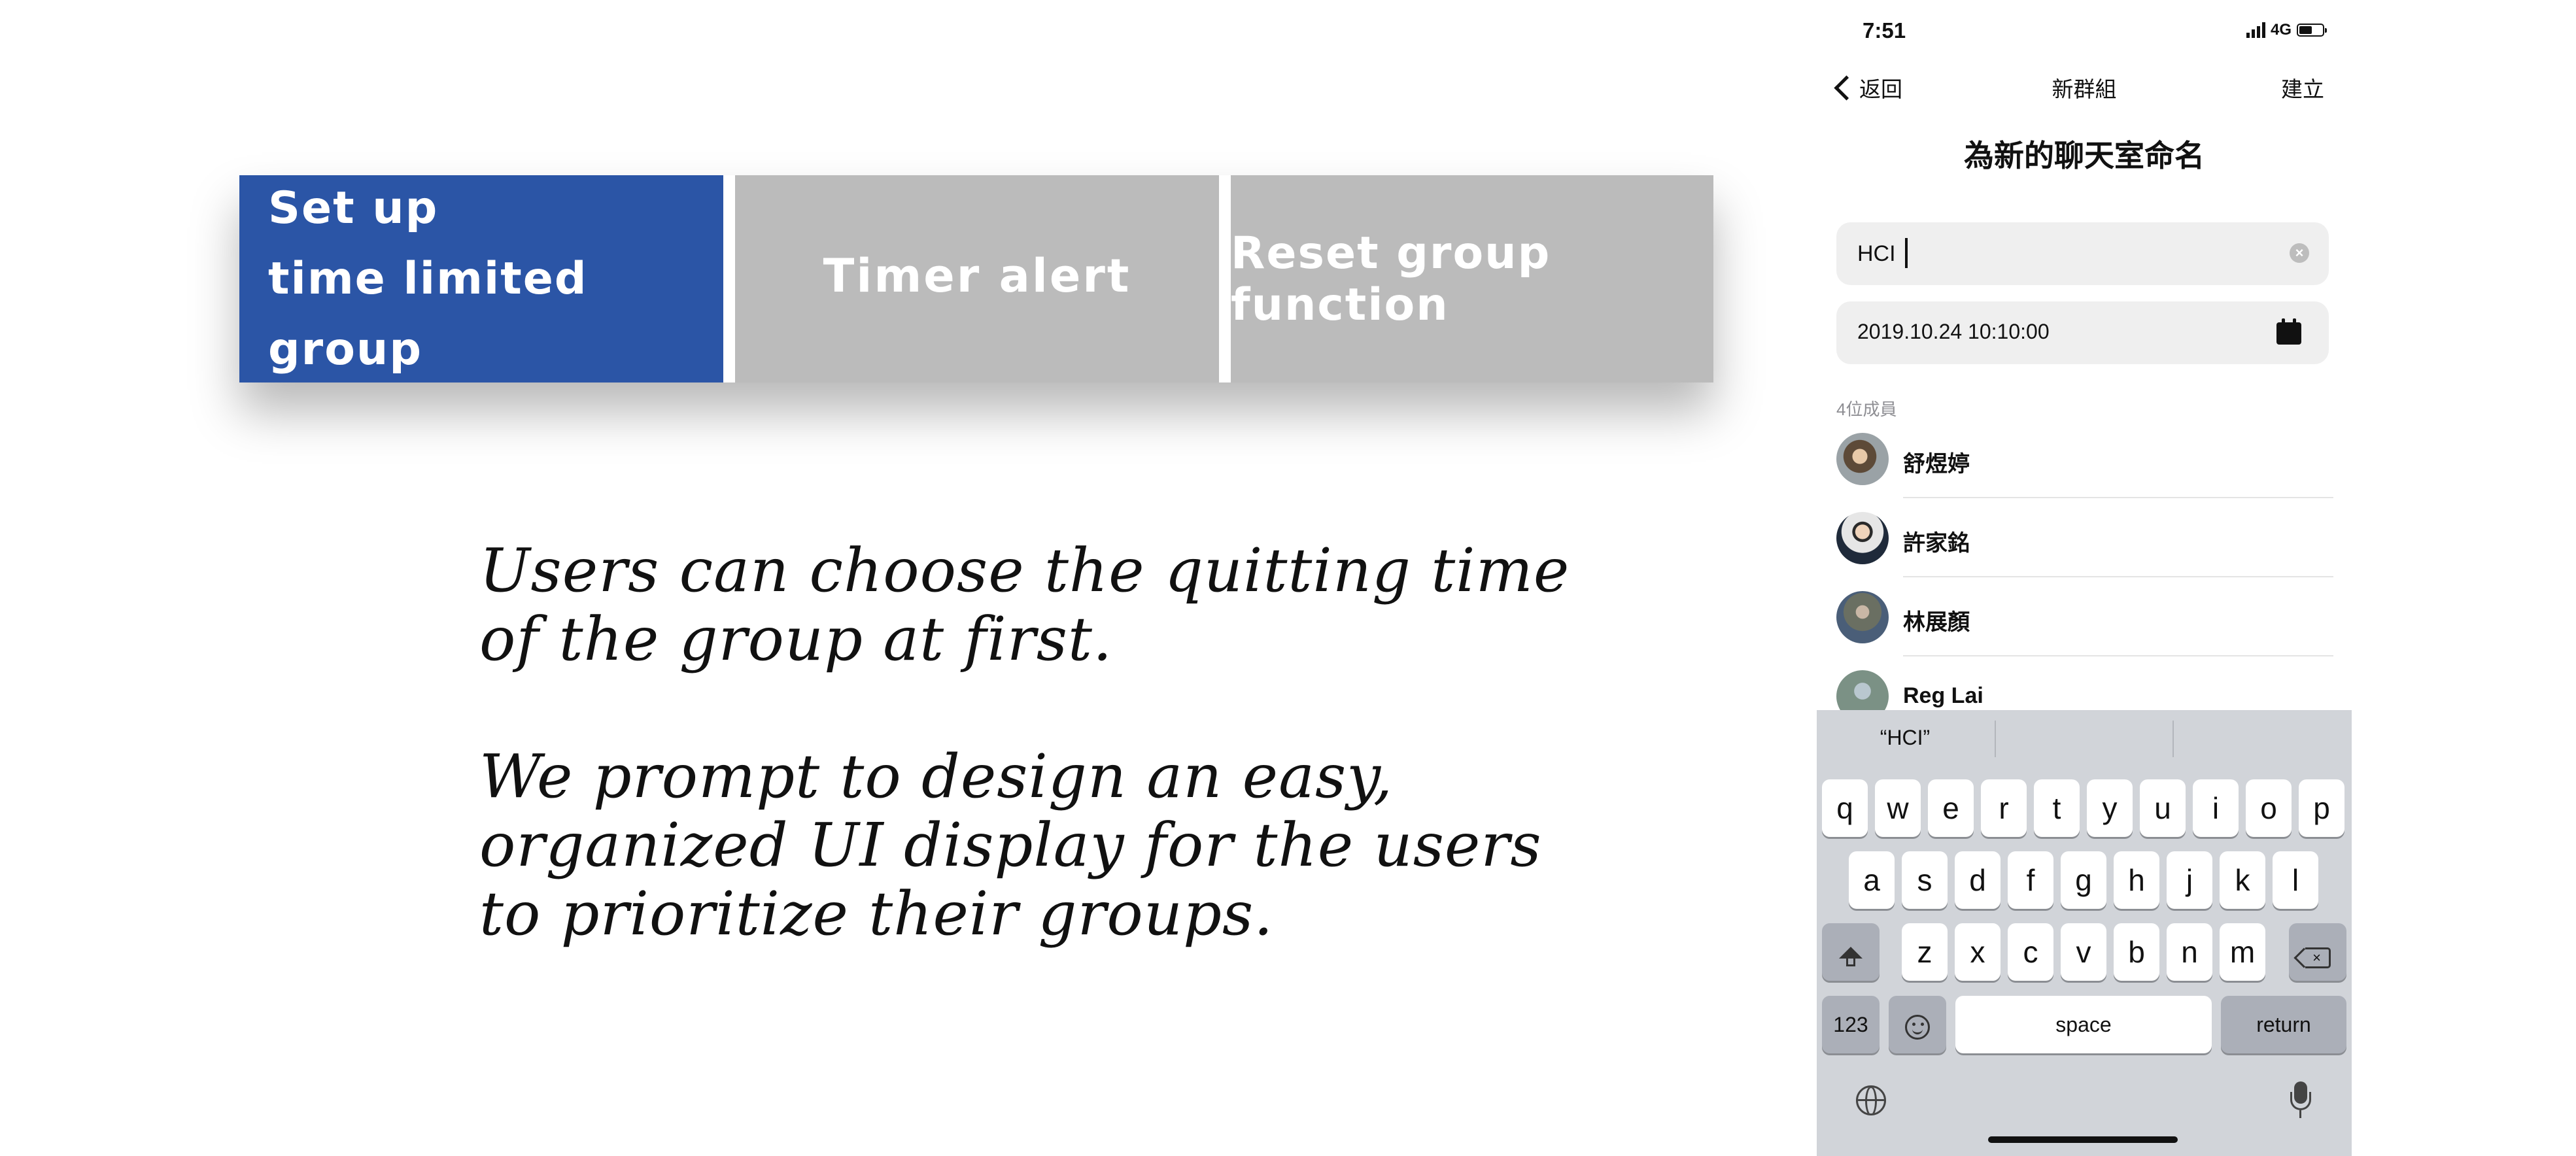 The image size is (2576, 1156). I want to click on key-r: r, so click(2004, 808).